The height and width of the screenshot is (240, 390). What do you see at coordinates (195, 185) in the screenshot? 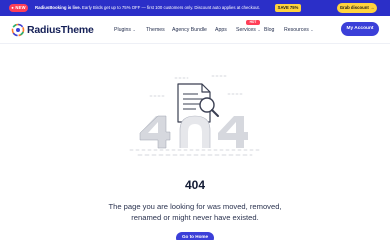
I see `error-code: 404` at bounding box center [195, 185].